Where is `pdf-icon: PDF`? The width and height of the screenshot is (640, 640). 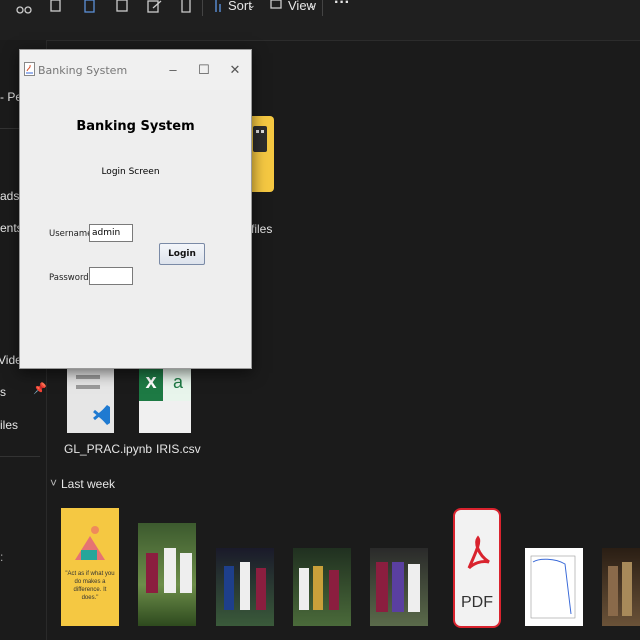 pdf-icon: PDF is located at coordinates (477, 568).